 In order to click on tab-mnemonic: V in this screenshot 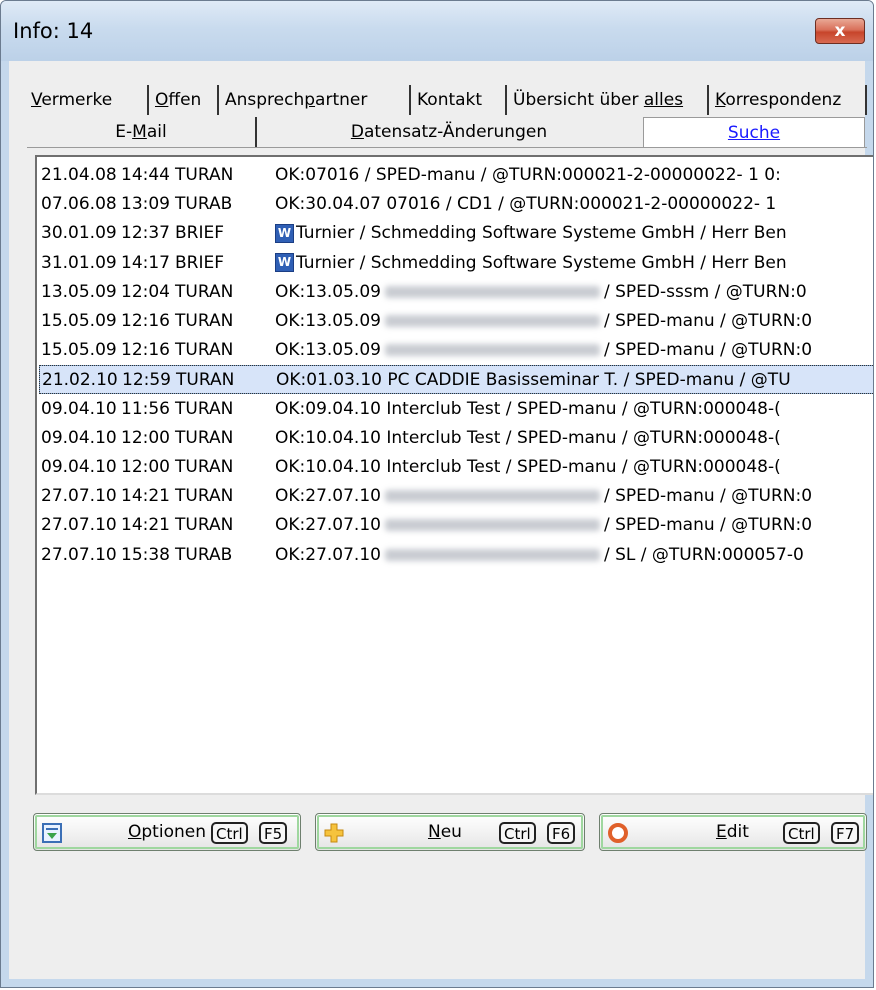, I will do `click(36, 100)`.